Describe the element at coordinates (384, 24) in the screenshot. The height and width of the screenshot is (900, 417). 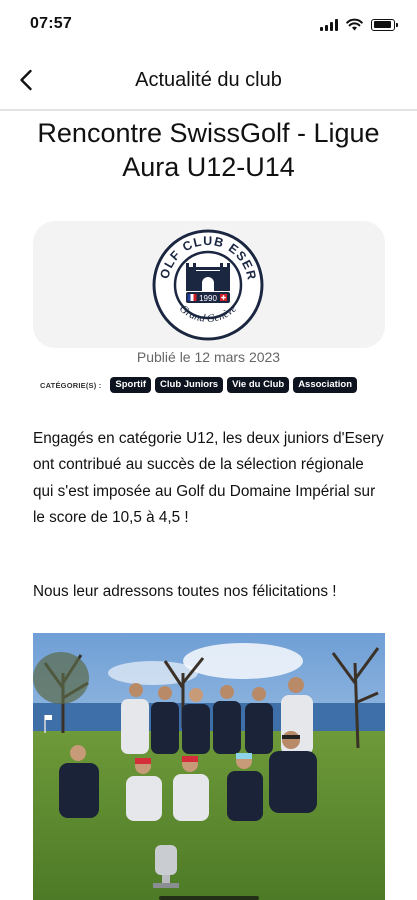
I see `battery-icon` at that location.